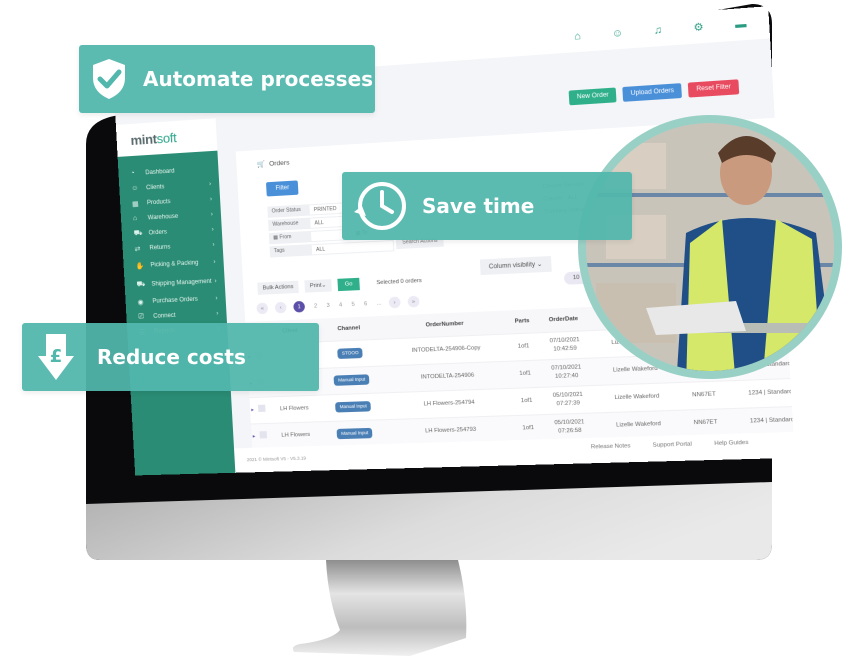 The width and height of the screenshot is (854, 671). I want to click on selected-count: Selected 0 orders, so click(399, 282).